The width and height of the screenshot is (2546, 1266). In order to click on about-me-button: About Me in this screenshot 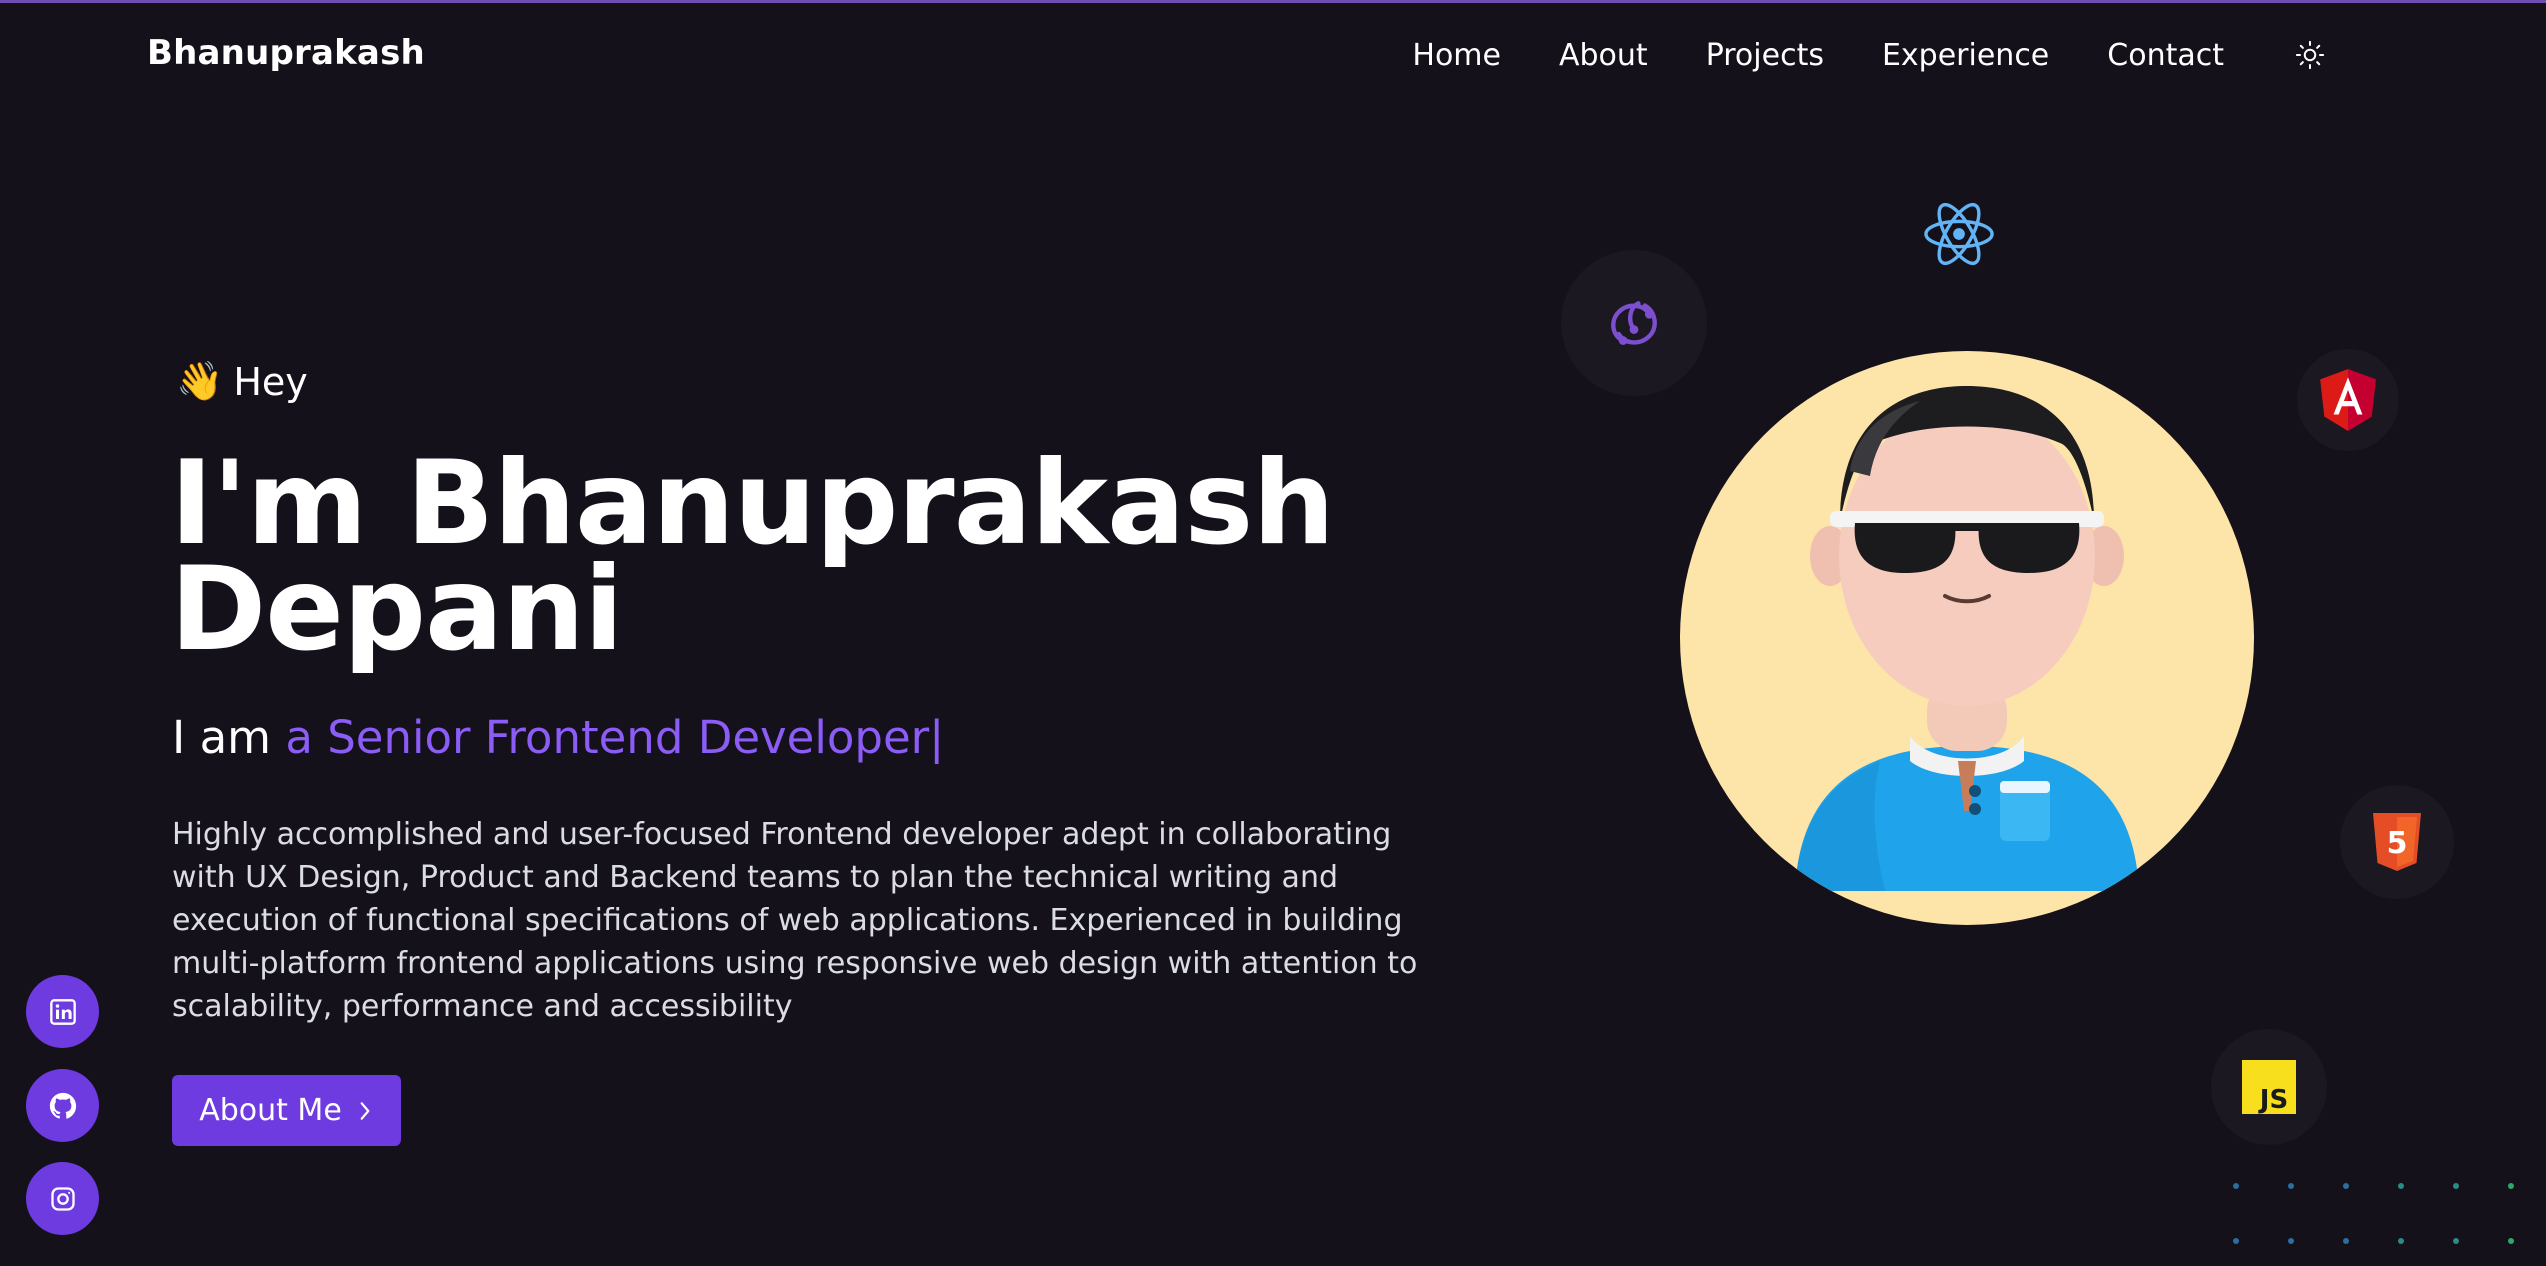, I will do `click(286, 1110)`.